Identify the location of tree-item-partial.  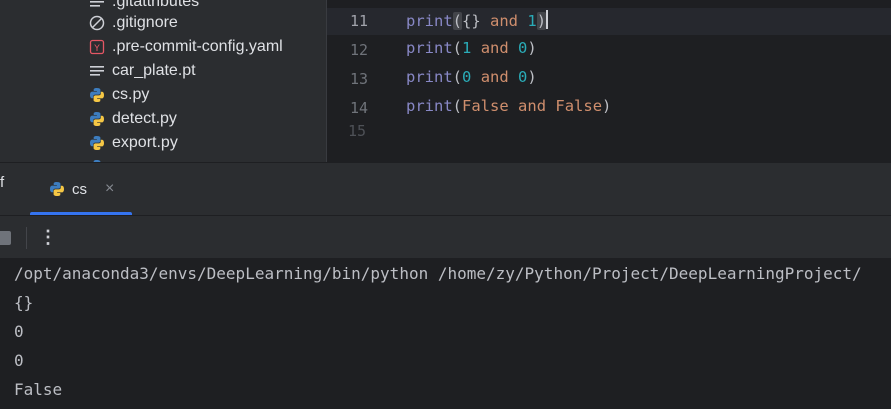
(97, 158).